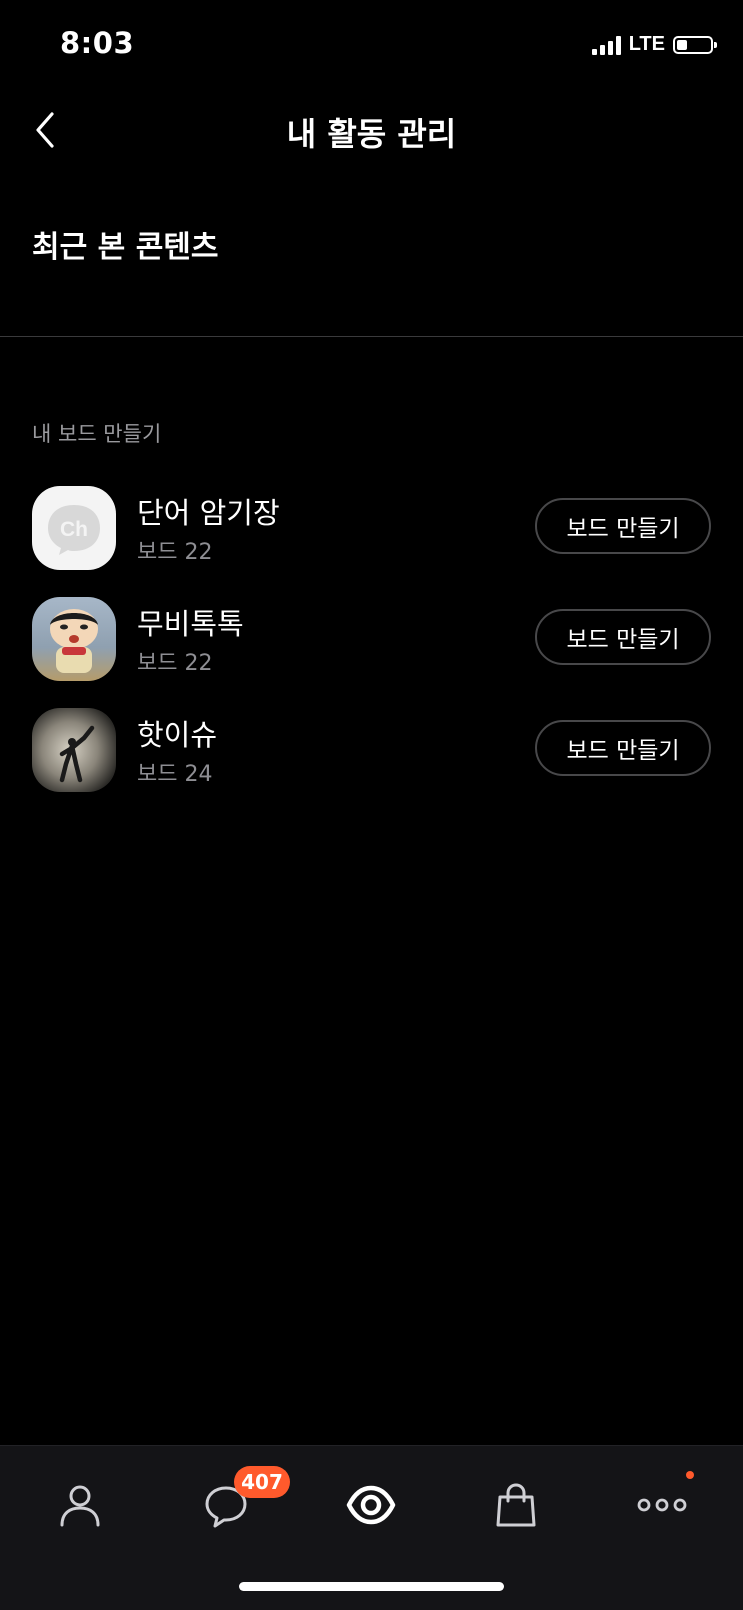 This screenshot has height=1610, width=743. What do you see at coordinates (262, 1482) in the screenshot?
I see `chat-badge: 407` at bounding box center [262, 1482].